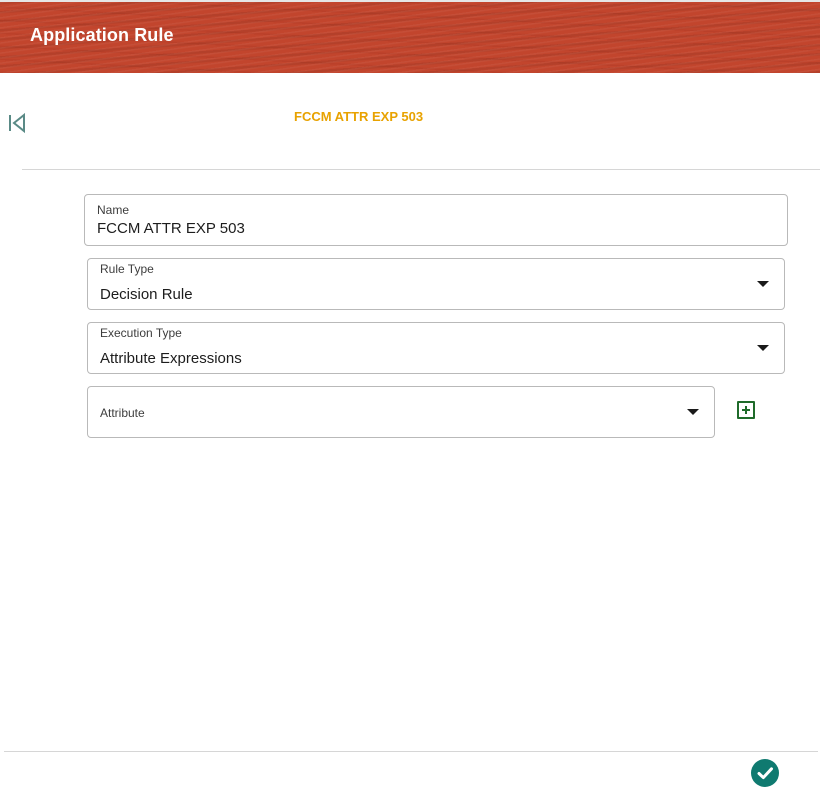 The image size is (820, 804). What do you see at coordinates (410, 36) in the screenshot?
I see `app-header: Application Rule` at bounding box center [410, 36].